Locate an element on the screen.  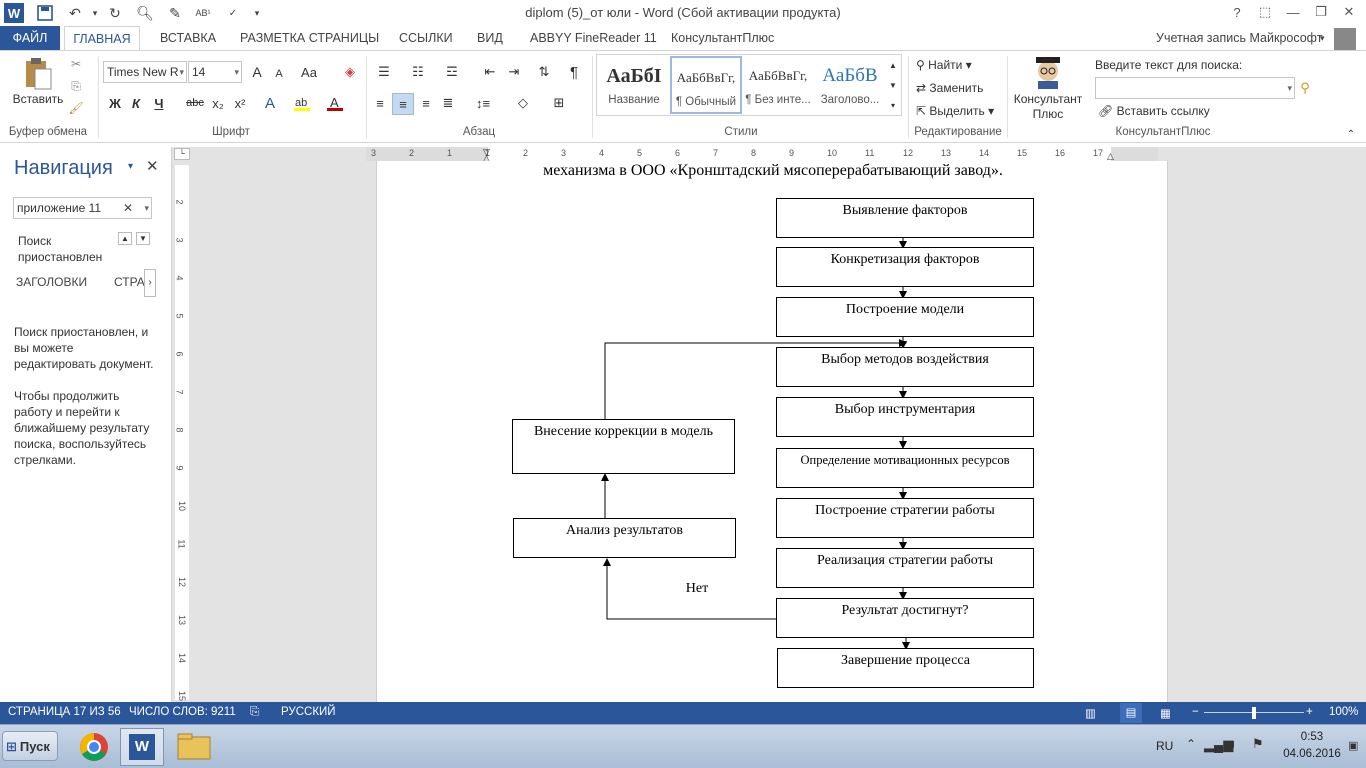
save-icon is located at coordinates (45, 13).